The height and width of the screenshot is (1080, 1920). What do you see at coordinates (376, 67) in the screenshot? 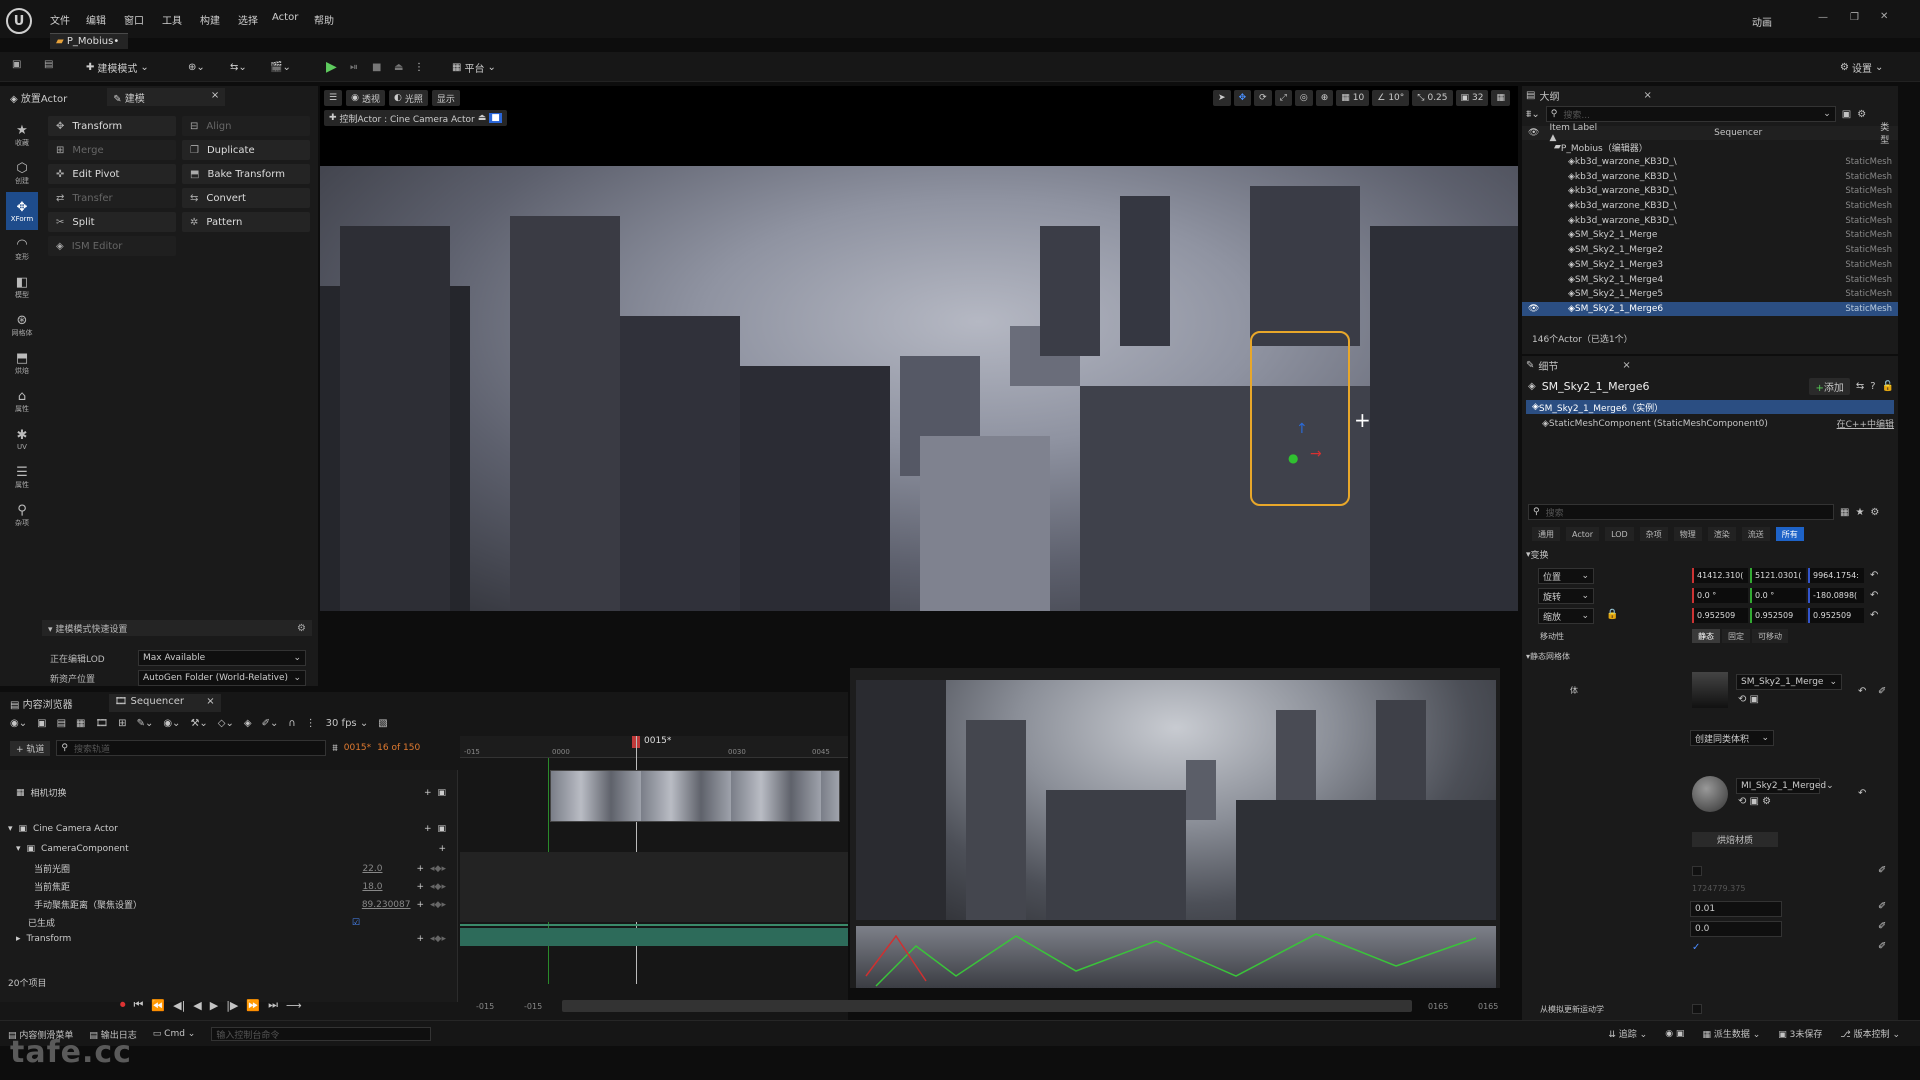
I see `stop-icon: ■` at bounding box center [376, 67].